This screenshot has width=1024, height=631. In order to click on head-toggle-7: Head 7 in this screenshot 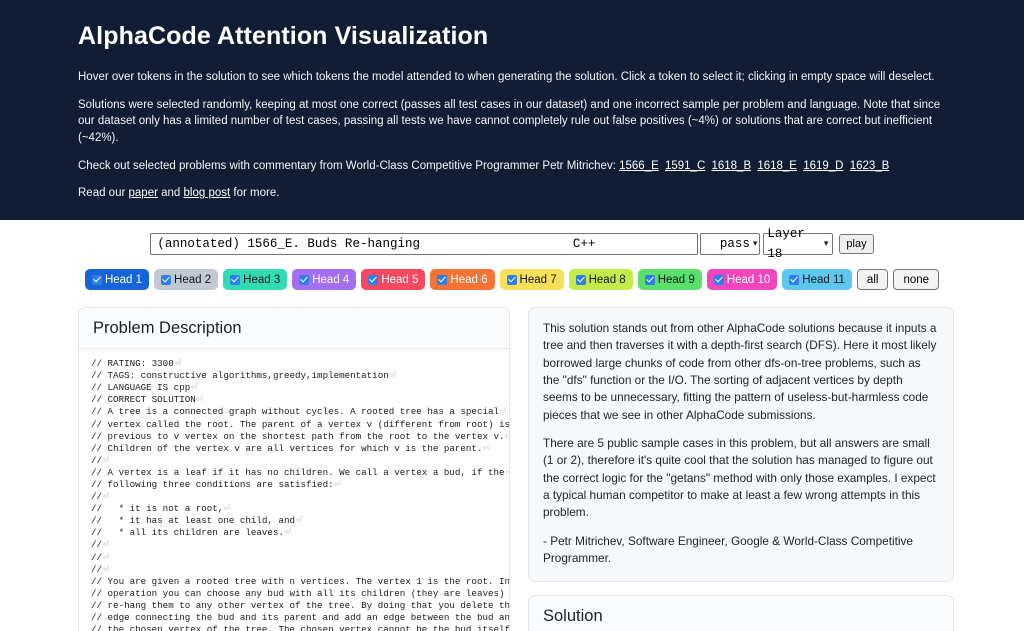, I will do `click(531, 280)`.